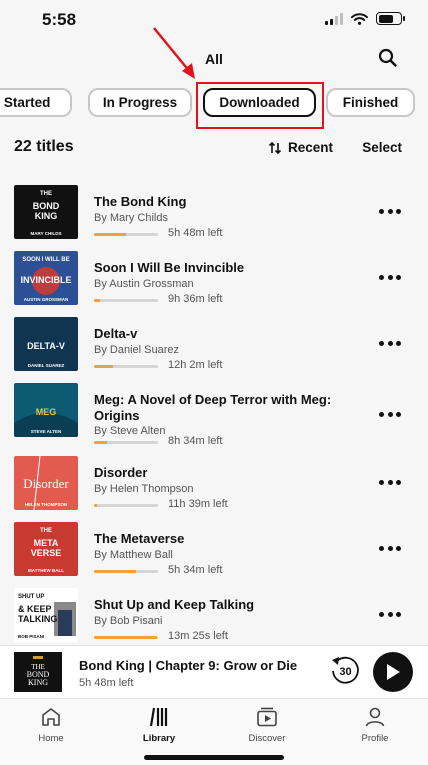 The width and height of the screenshot is (428, 765). What do you see at coordinates (130, 431) in the screenshot?
I see `book-author: By Steve Alten` at bounding box center [130, 431].